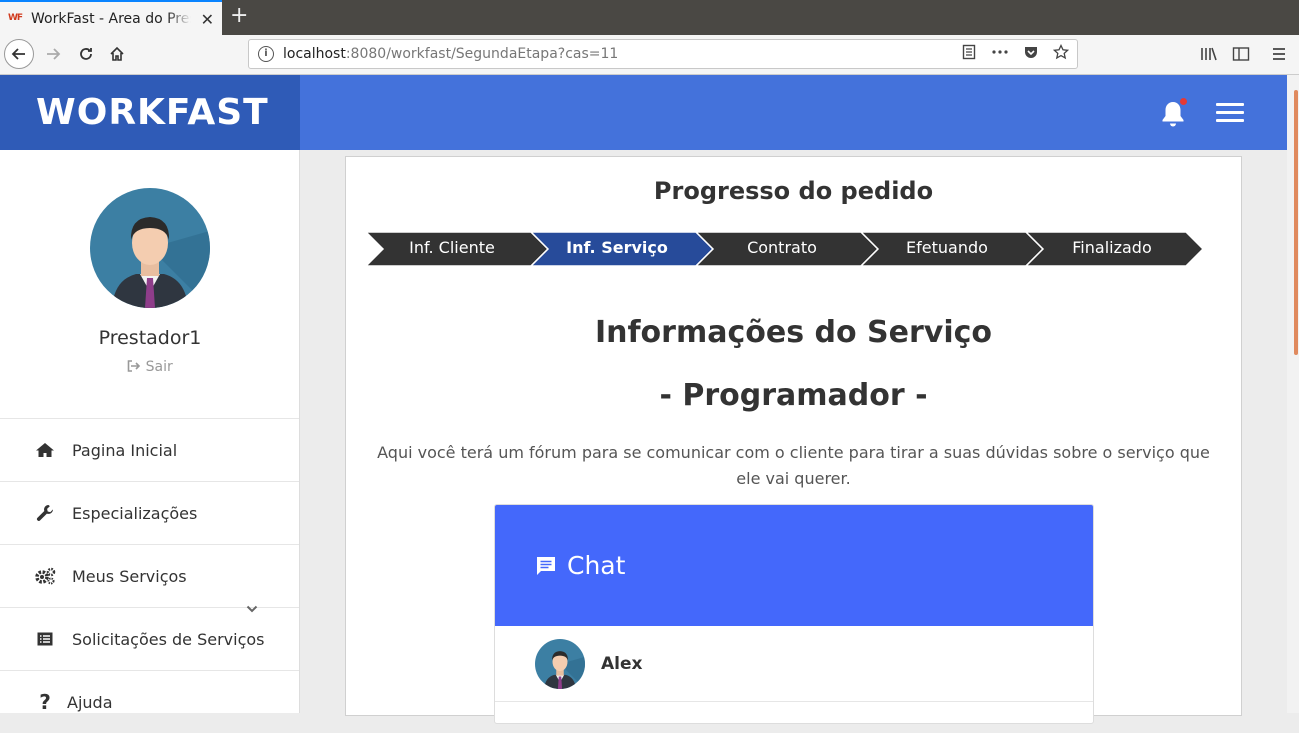  Describe the element at coordinates (44, 513) in the screenshot. I see `wrench-icon` at that location.